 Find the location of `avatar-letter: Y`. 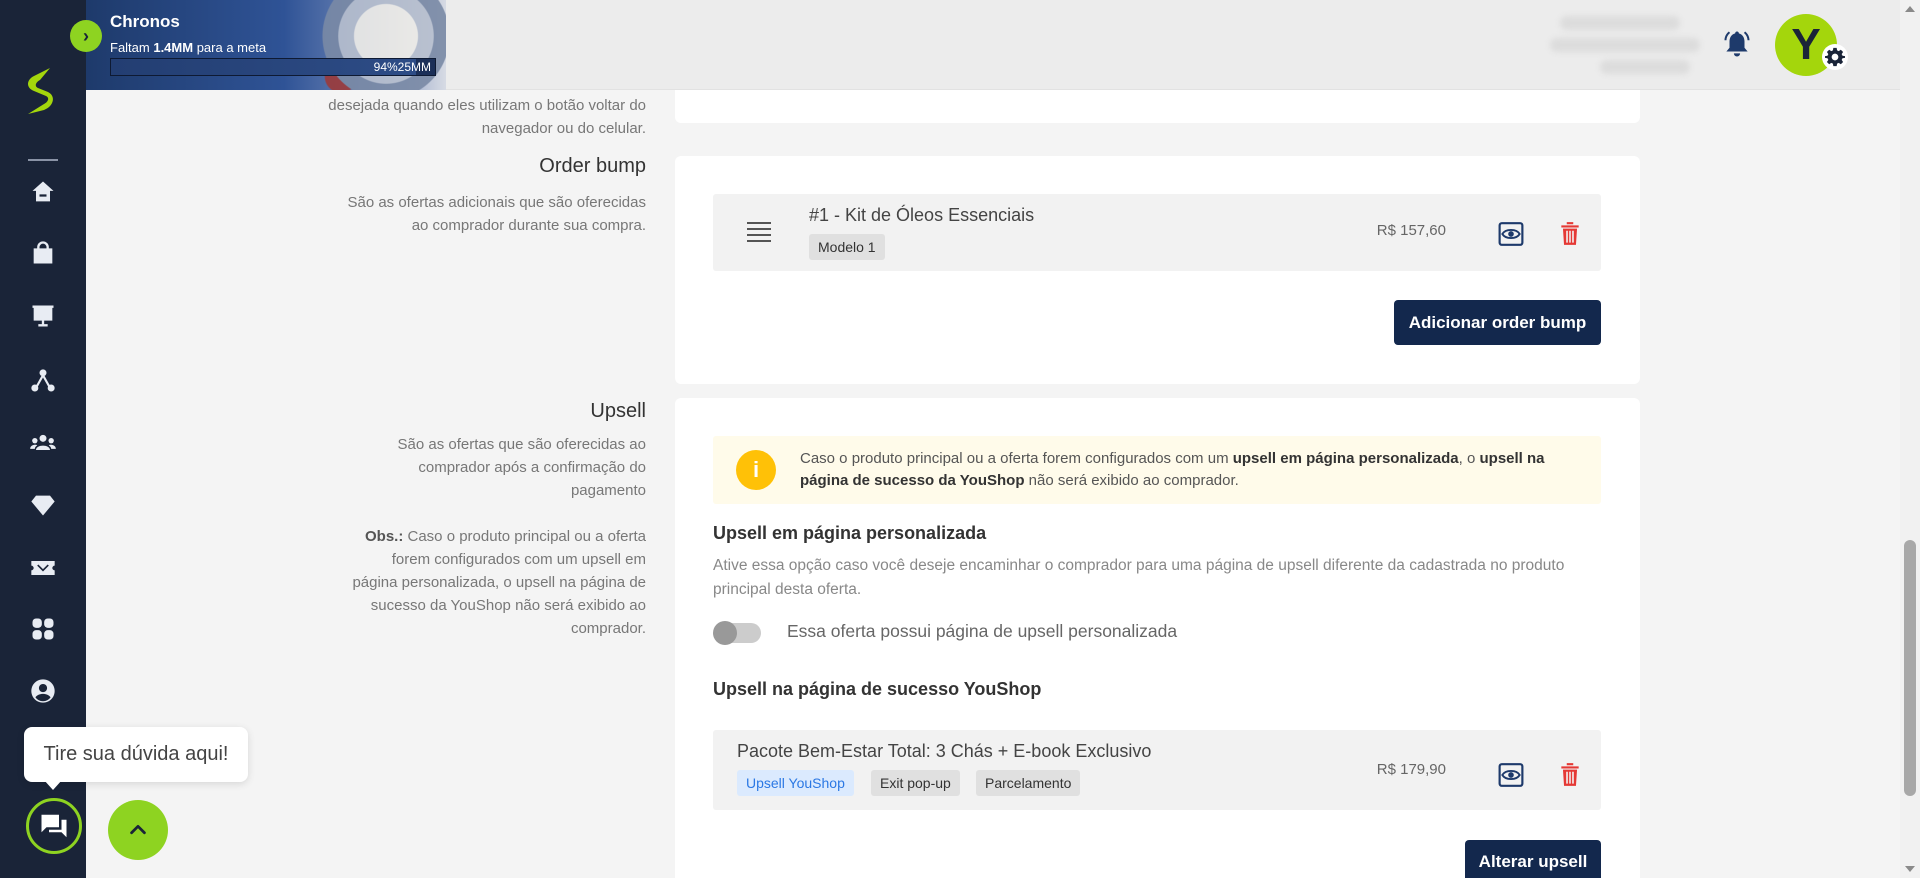

avatar-letter: Y is located at coordinates (1806, 44).